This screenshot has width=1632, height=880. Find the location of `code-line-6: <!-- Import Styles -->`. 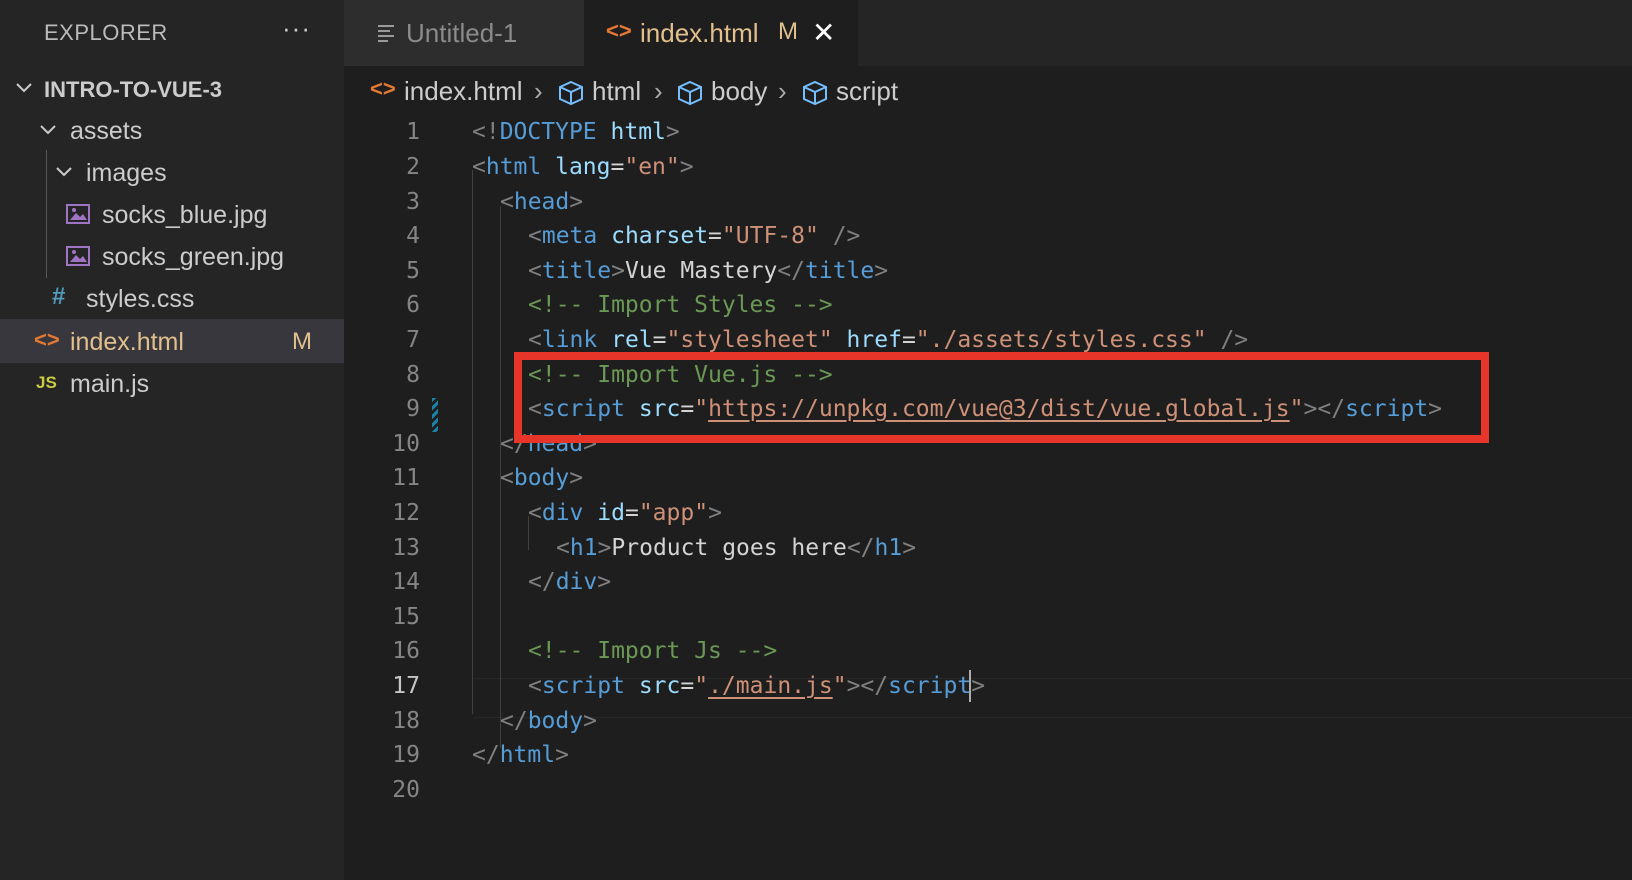

code-line-6: <!-- Import Styles --> is located at coordinates (680, 305).